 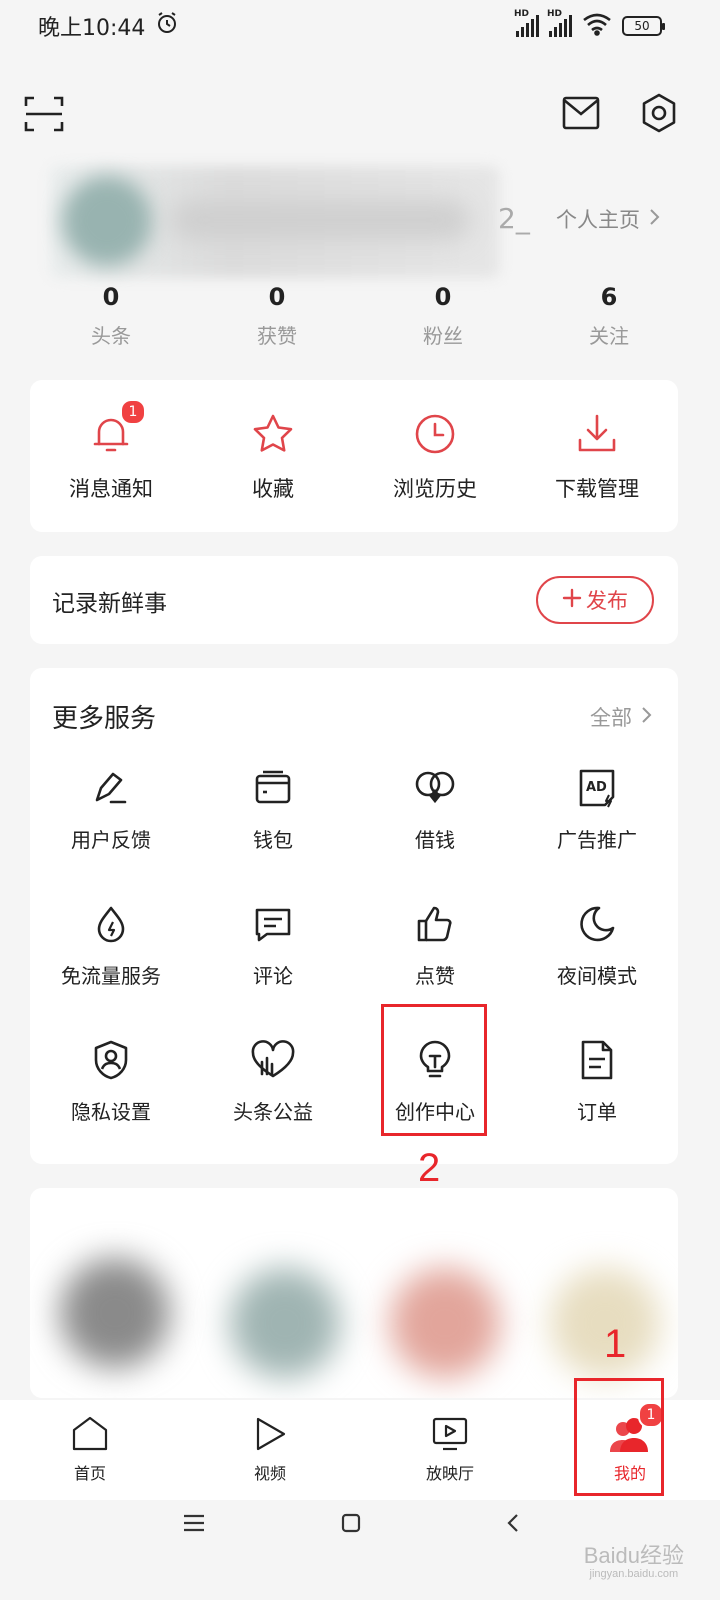 I want to click on service-comments: 评论, so click(x=273, y=950).